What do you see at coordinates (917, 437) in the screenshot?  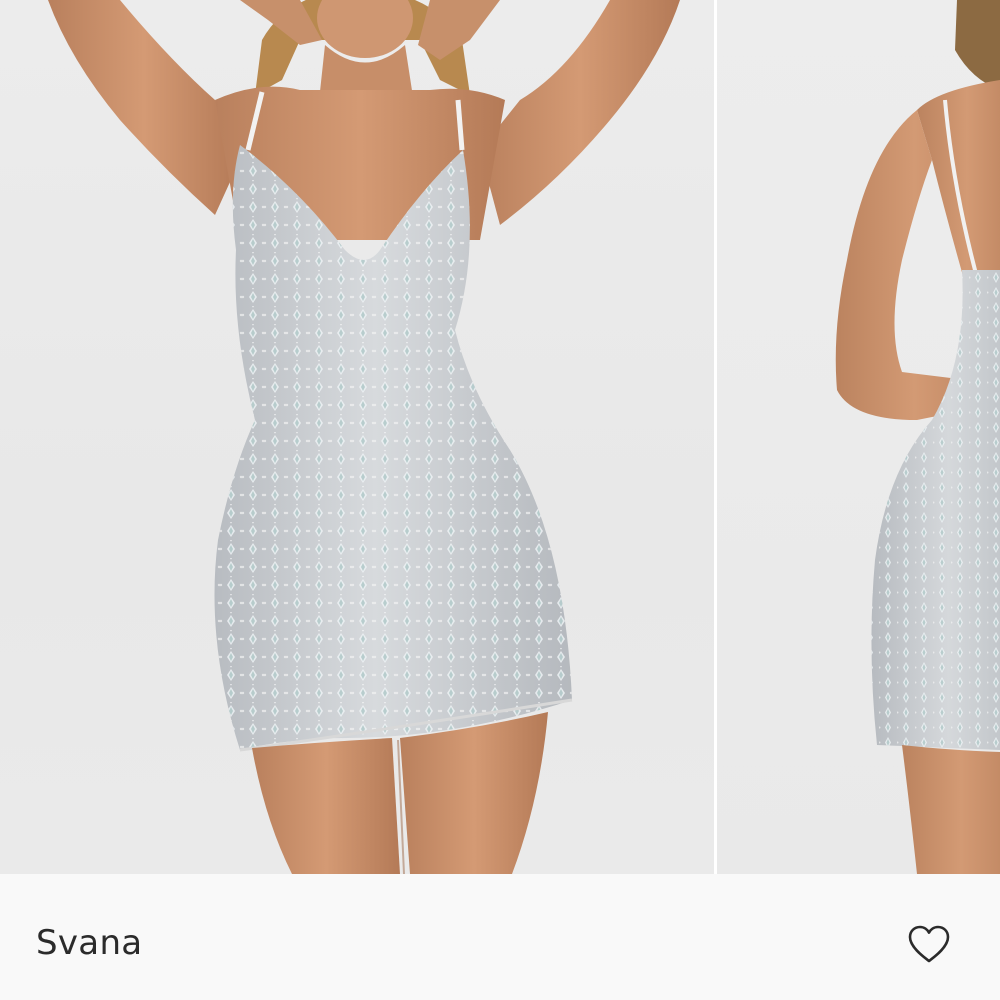 I see `model-back-illustration` at bounding box center [917, 437].